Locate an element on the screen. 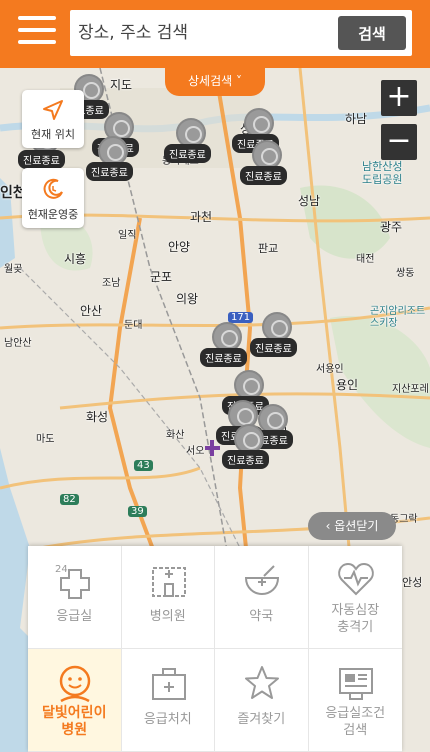 The width and height of the screenshot is (430, 752). place-label: 태전 is located at coordinates (365, 259).